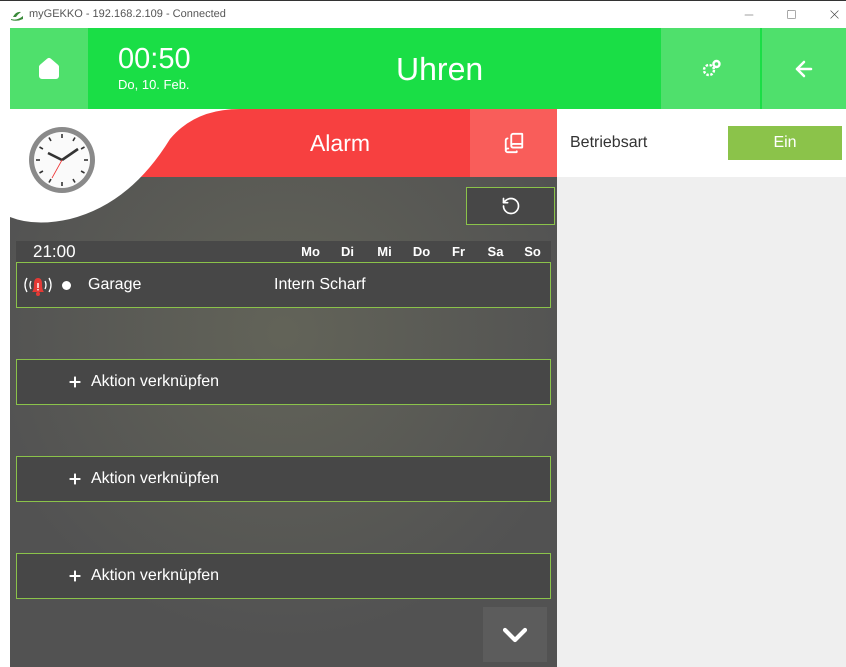 The image size is (846, 667). What do you see at coordinates (54, 251) in the screenshot?
I see `schedule-time: 21:00` at bounding box center [54, 251].